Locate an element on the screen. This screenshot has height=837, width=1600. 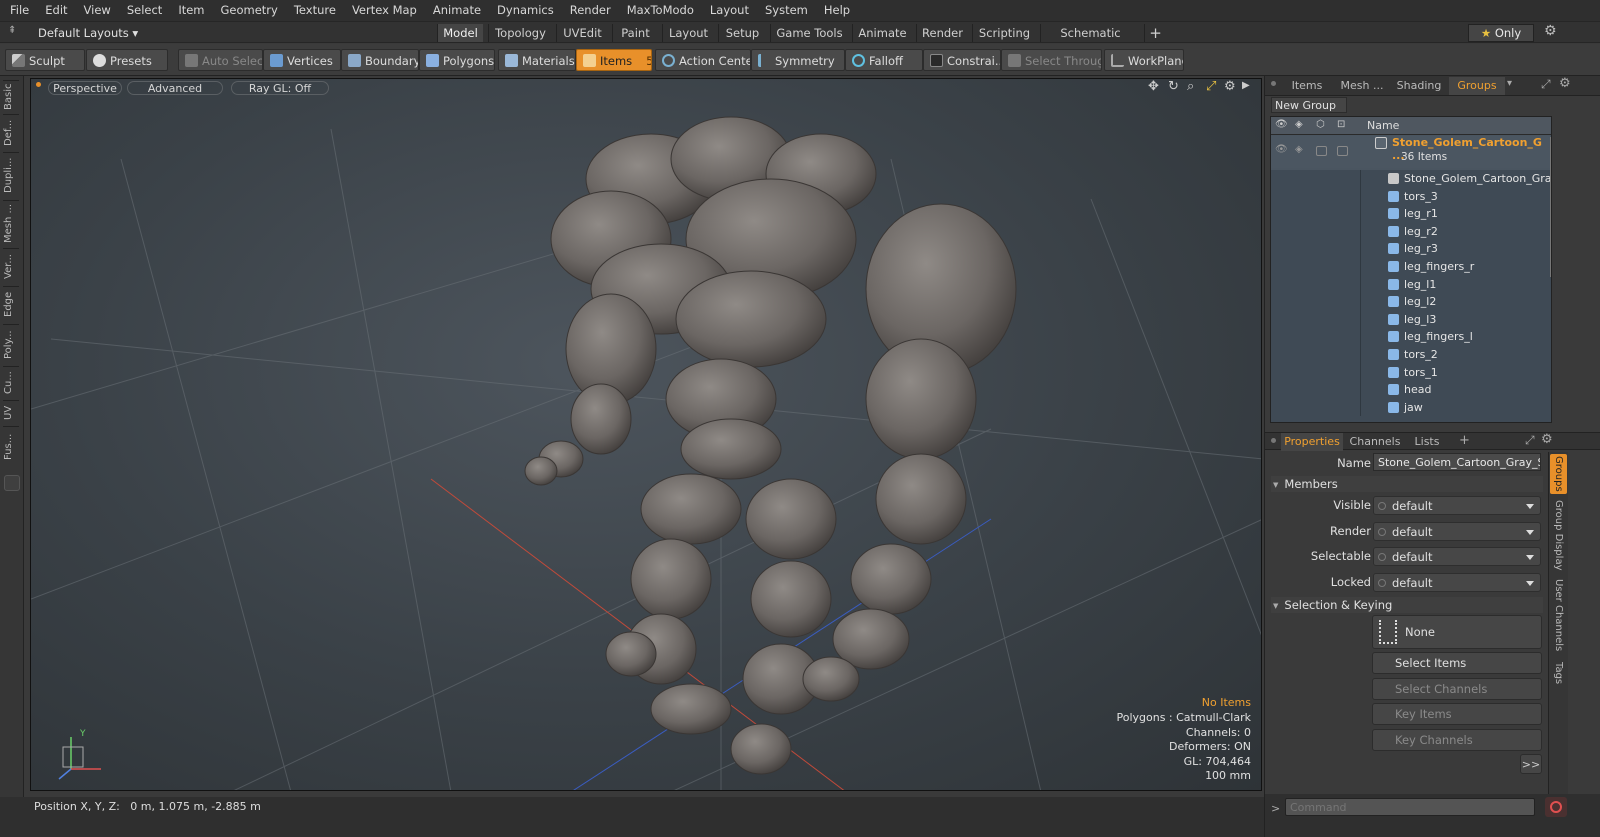
key-channels-button: Key Channels is located at coordinates (1457, 740).